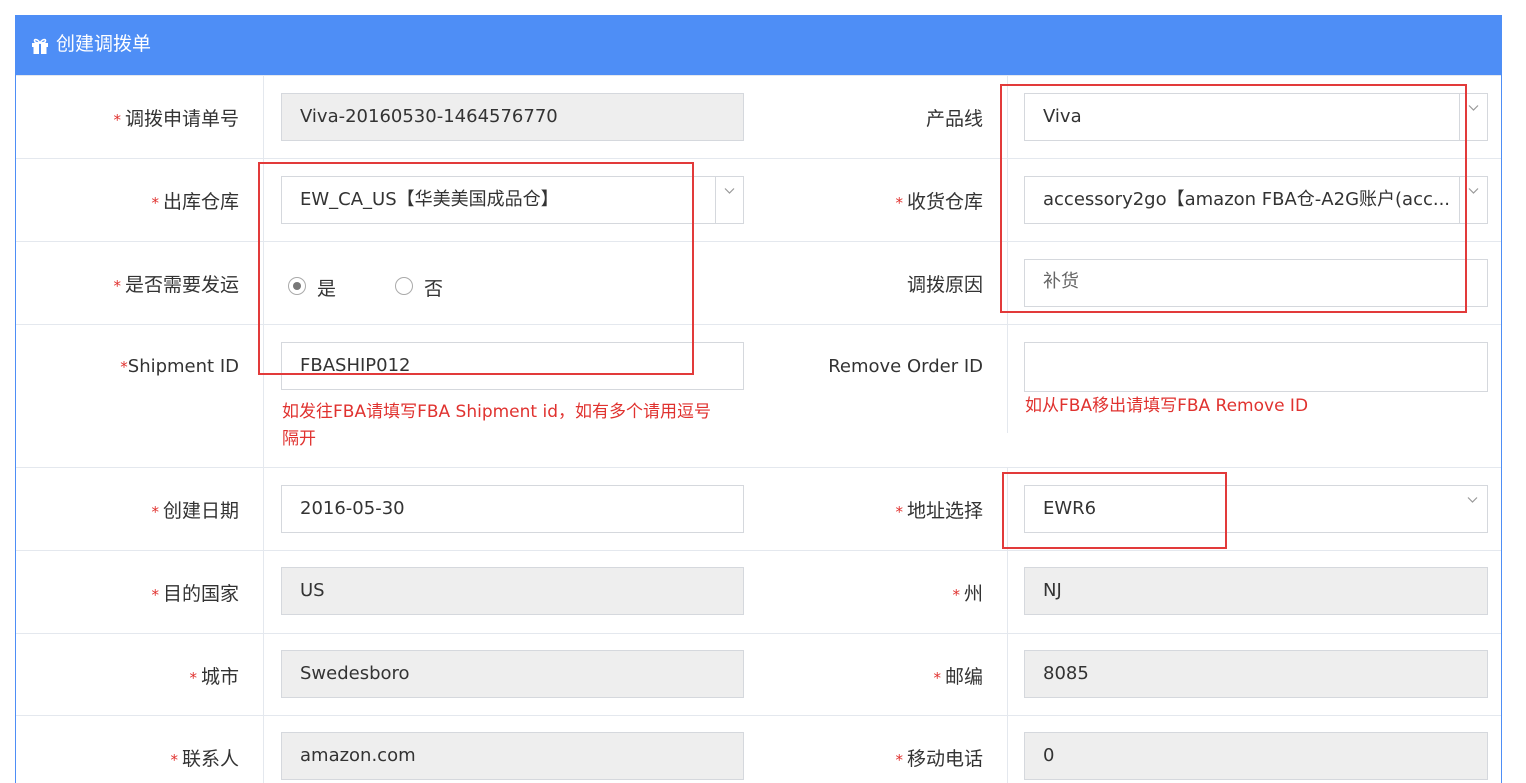 This screenshot has width=1526, height=783. What do you see at coordinates (104, 44) in the screenshot?
I see `page-title: 创建调拨单` at bounding box center [104, 44].